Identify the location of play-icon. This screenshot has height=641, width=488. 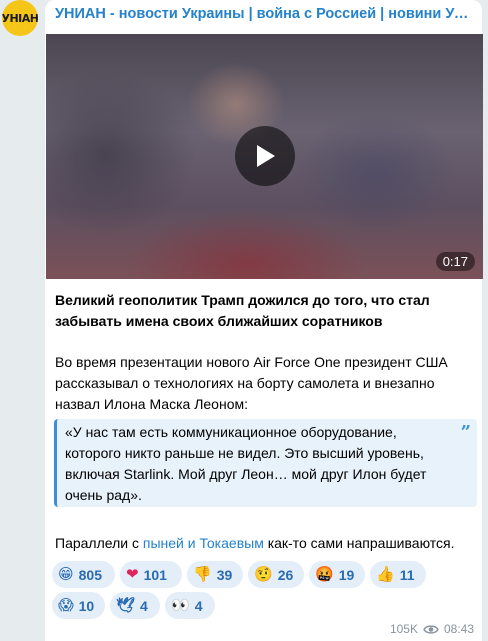
(266, 156).